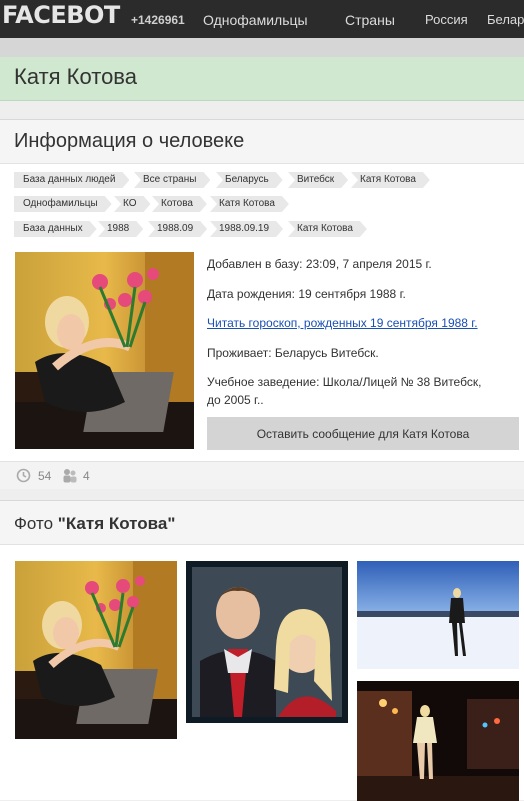  Describe the element at coordinates (129, 141) in the screenshot. I see `info-card-title: Информация о человеке` at that location.